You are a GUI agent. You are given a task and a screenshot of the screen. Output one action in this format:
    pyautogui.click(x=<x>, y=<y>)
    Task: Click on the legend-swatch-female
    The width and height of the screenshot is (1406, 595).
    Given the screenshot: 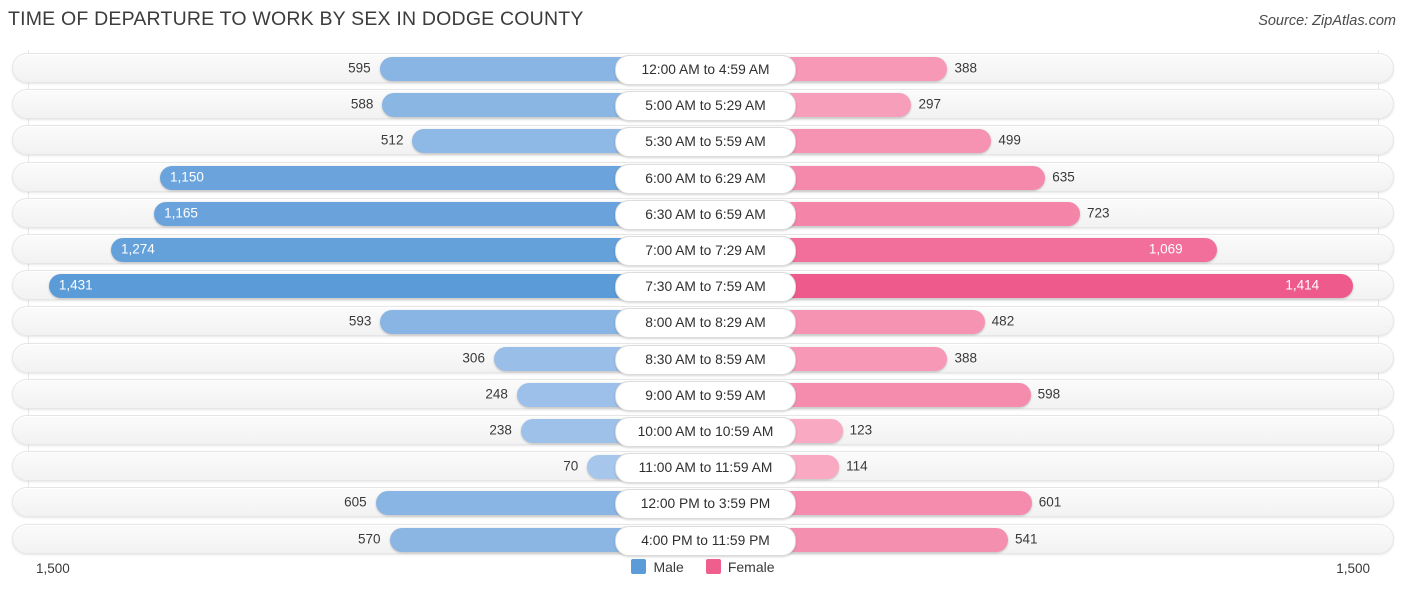 What is the action you would take?
    pyautogui.click(x=713, y=566)
    